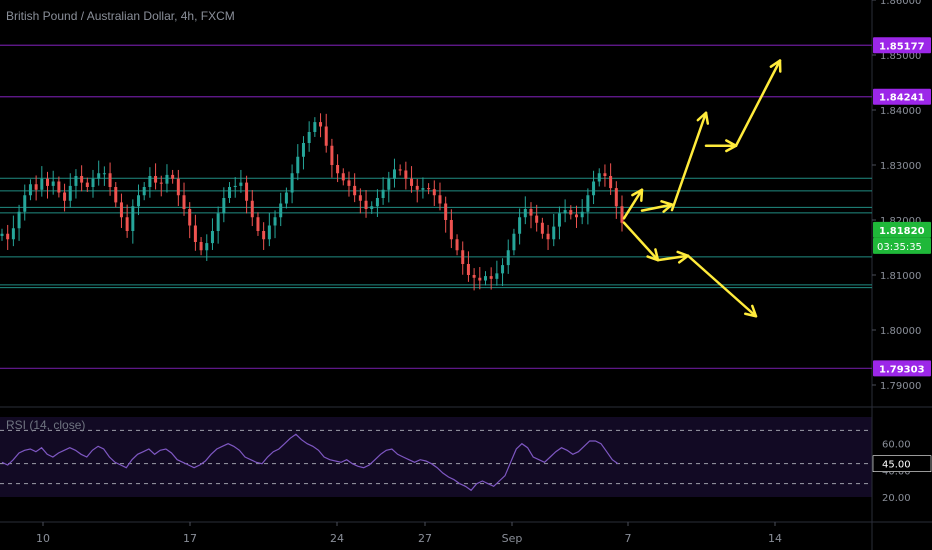 This screenshot has width=932, height=550. I want to click on price-tag-label: 1.84241, so click(902, 98).